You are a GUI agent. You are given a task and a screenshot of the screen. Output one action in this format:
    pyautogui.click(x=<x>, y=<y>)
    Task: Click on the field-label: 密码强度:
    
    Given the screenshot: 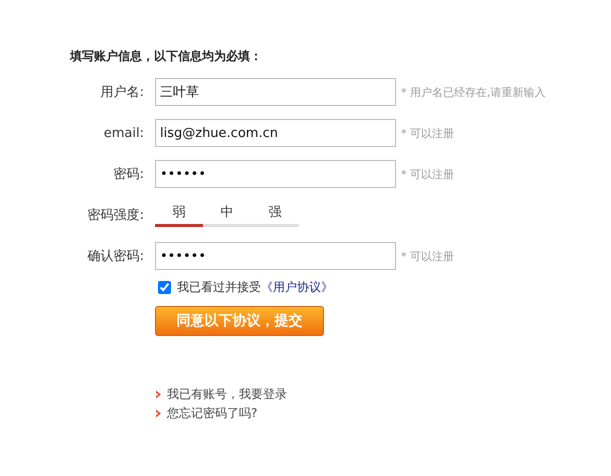 What is the action you would take?
    pyautogui.click(x=115, y=215)
    